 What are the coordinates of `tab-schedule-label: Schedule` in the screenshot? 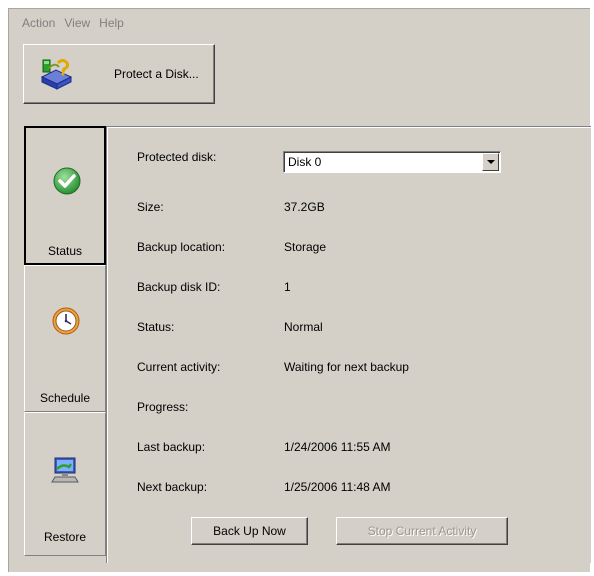 It's located at (65, 398).